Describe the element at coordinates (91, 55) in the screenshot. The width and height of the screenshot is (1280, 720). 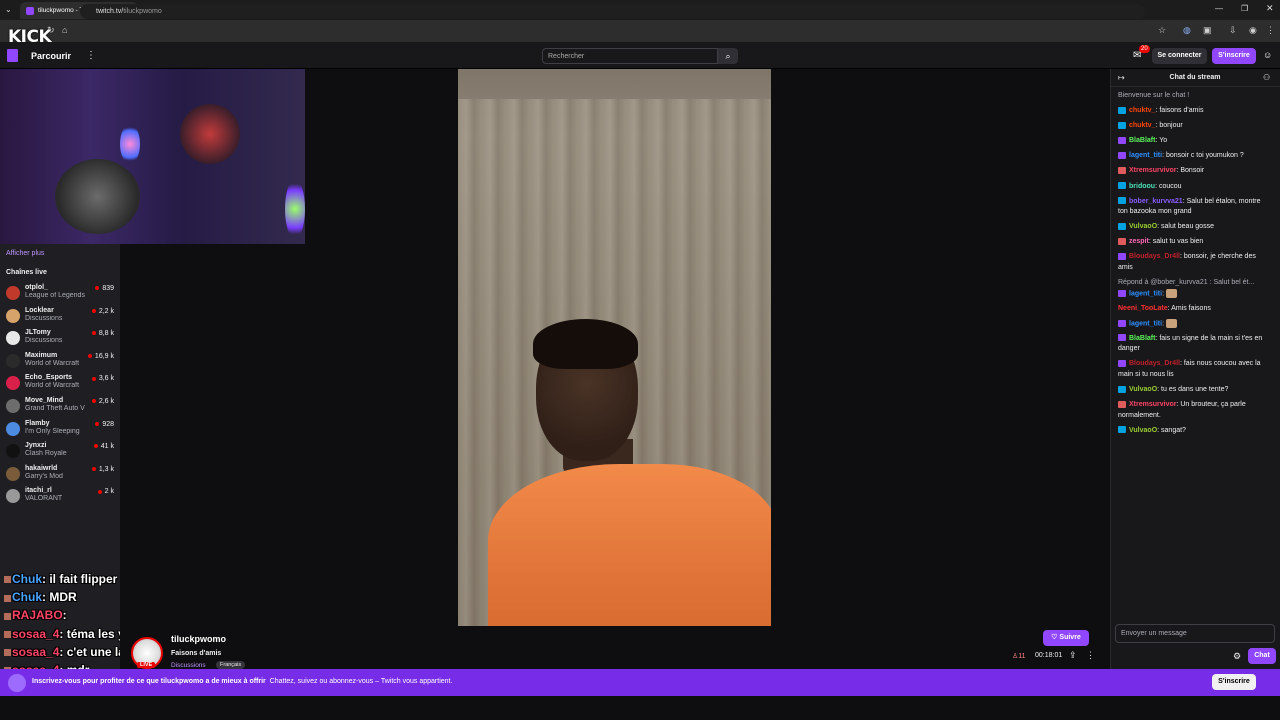
I see `more-options-icon: ⋮` at that location.